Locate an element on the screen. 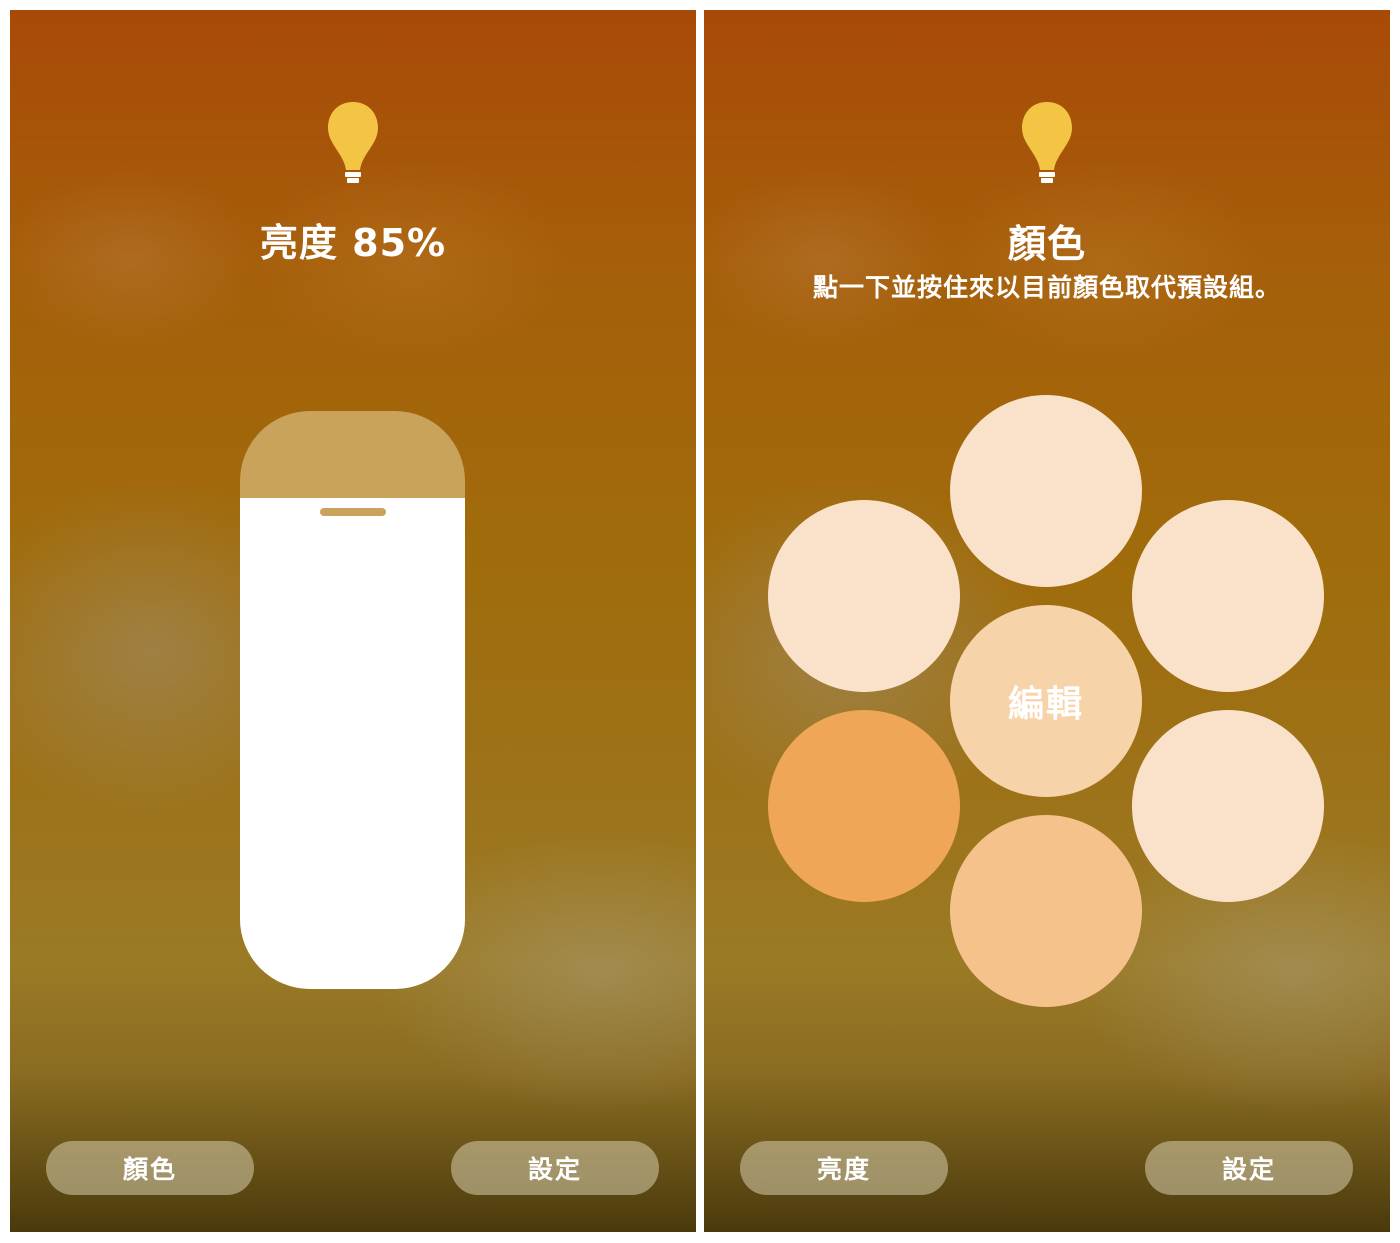 The height and width of the screenshot is (1243, 1400). edit-label: 編輯 is located at coordinates (1045, 704).